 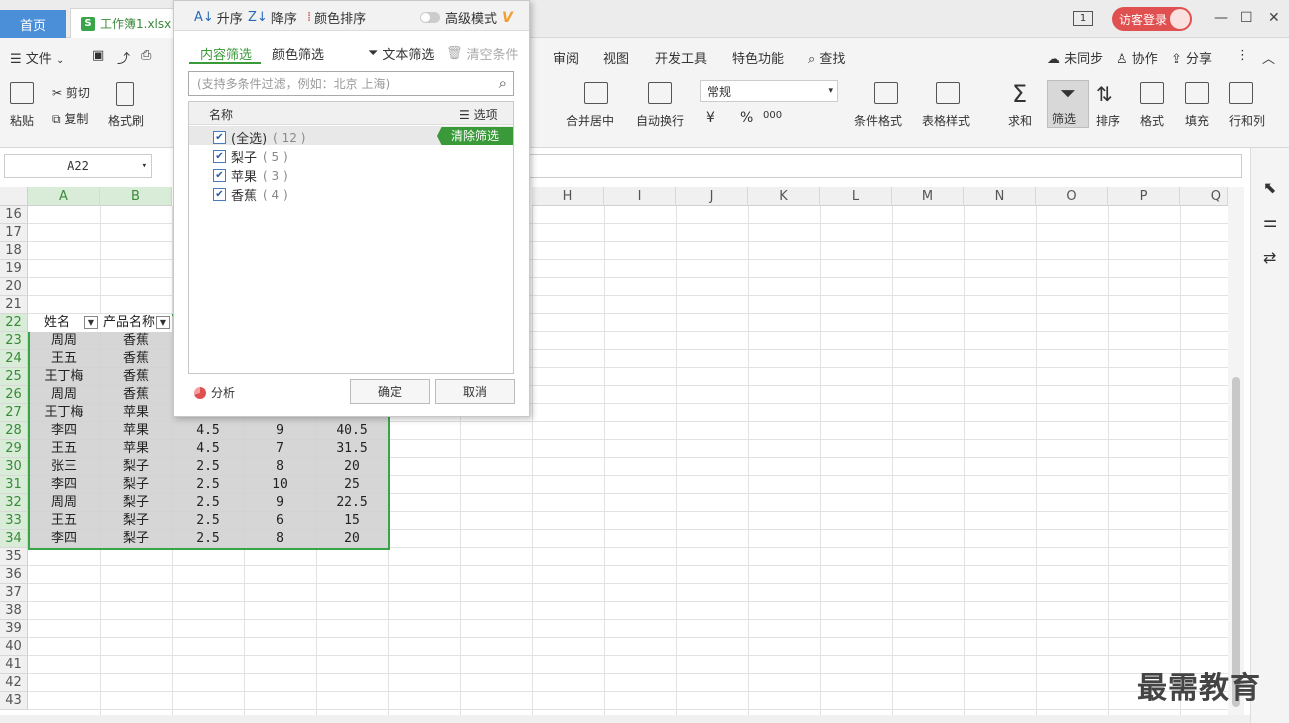 What do you see at coordinates (878, 105) in the screenshot?
I see `conditional-format-button: 条件格式` at bounding box center [878, 105].